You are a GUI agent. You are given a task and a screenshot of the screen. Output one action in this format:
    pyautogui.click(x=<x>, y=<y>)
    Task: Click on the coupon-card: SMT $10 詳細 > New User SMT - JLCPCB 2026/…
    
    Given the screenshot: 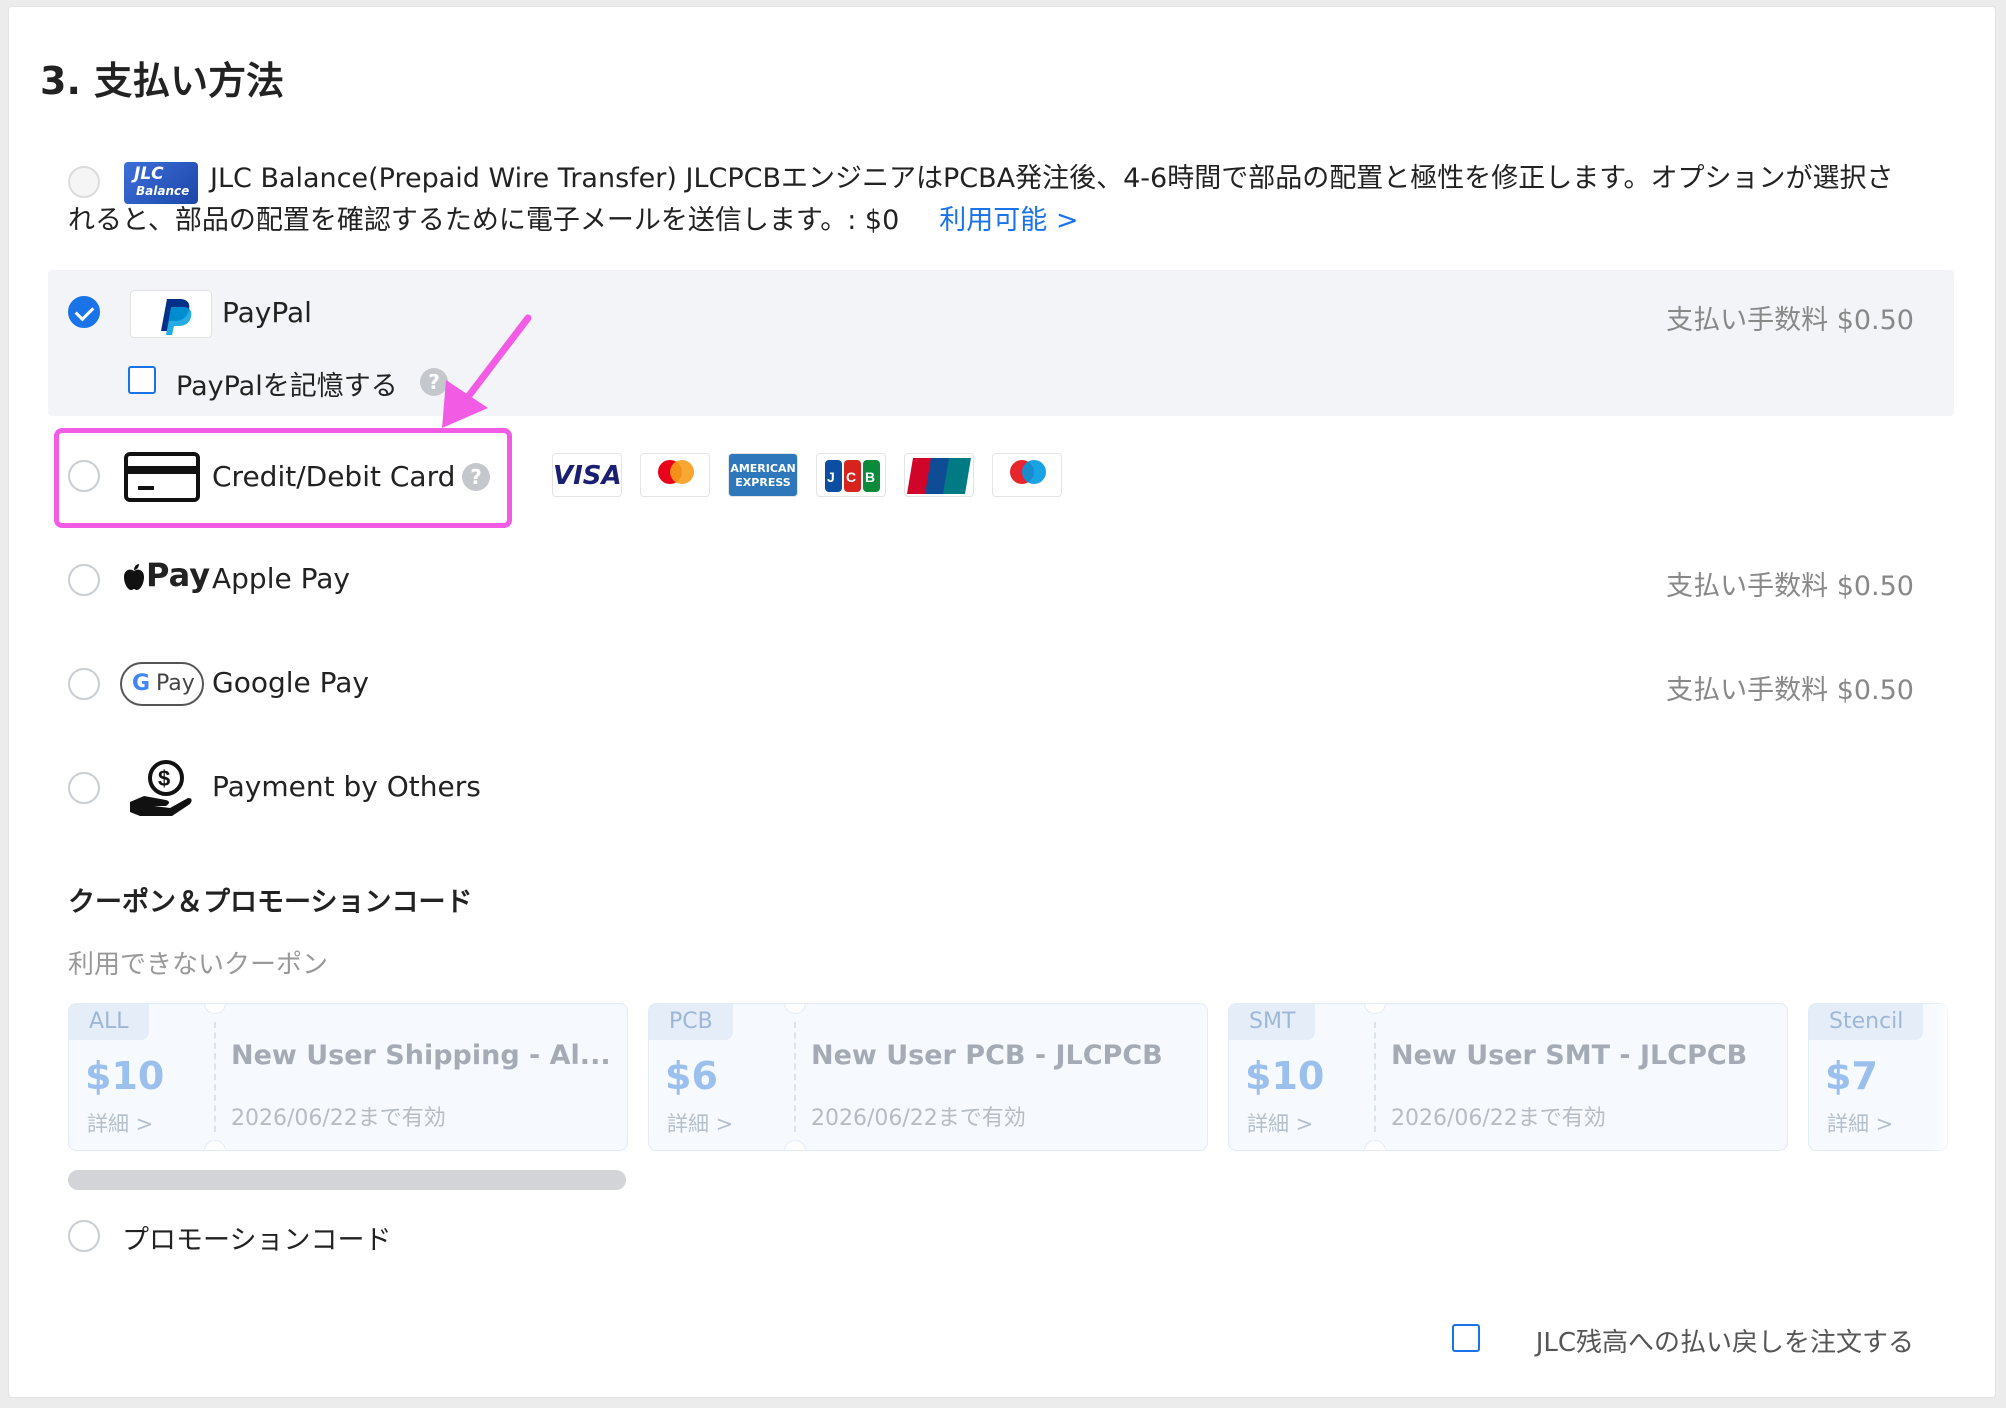 What is the action you would take?
    pyautogui.click(x=1508, y=1077)
    